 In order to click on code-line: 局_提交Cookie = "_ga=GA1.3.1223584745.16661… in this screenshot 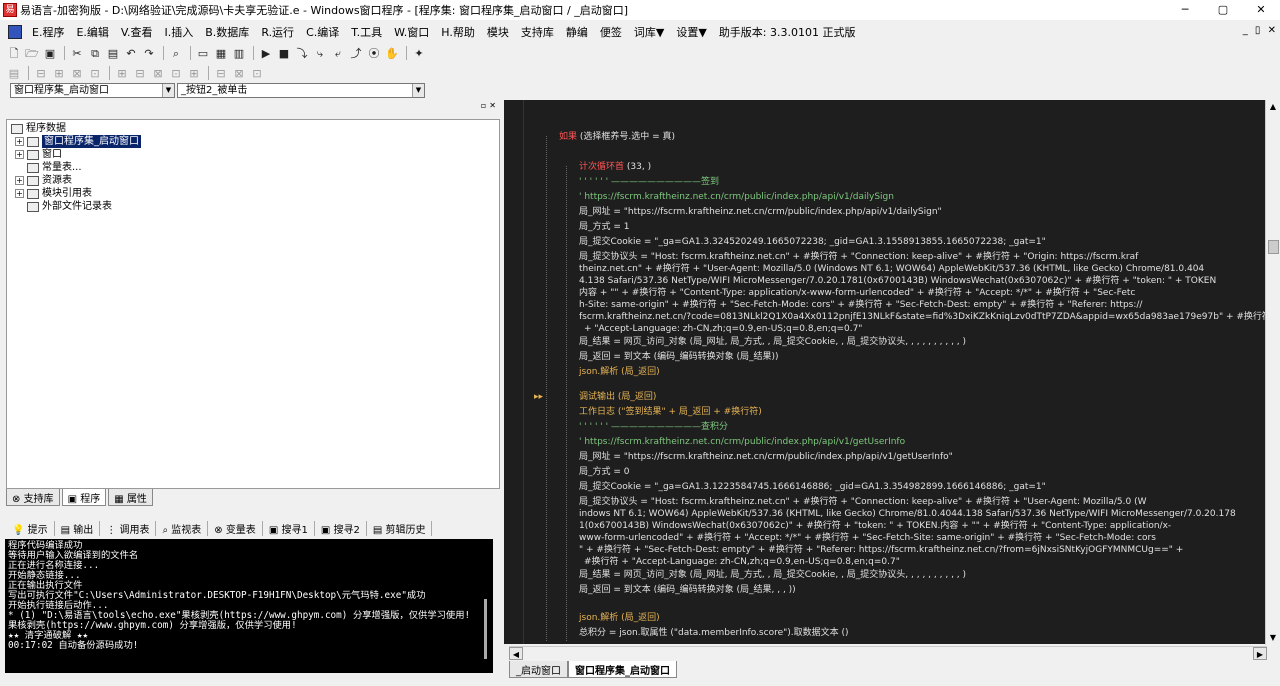, I will do `click(812, 487)`.